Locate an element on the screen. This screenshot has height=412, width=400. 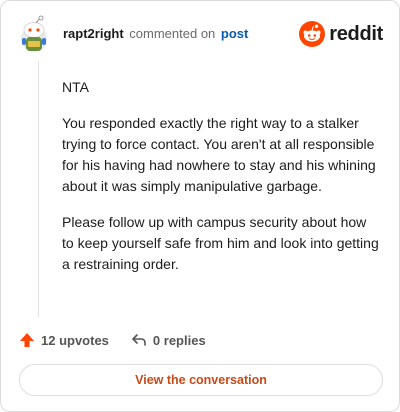
snoo-avatar is located at coordinates (34, 34).